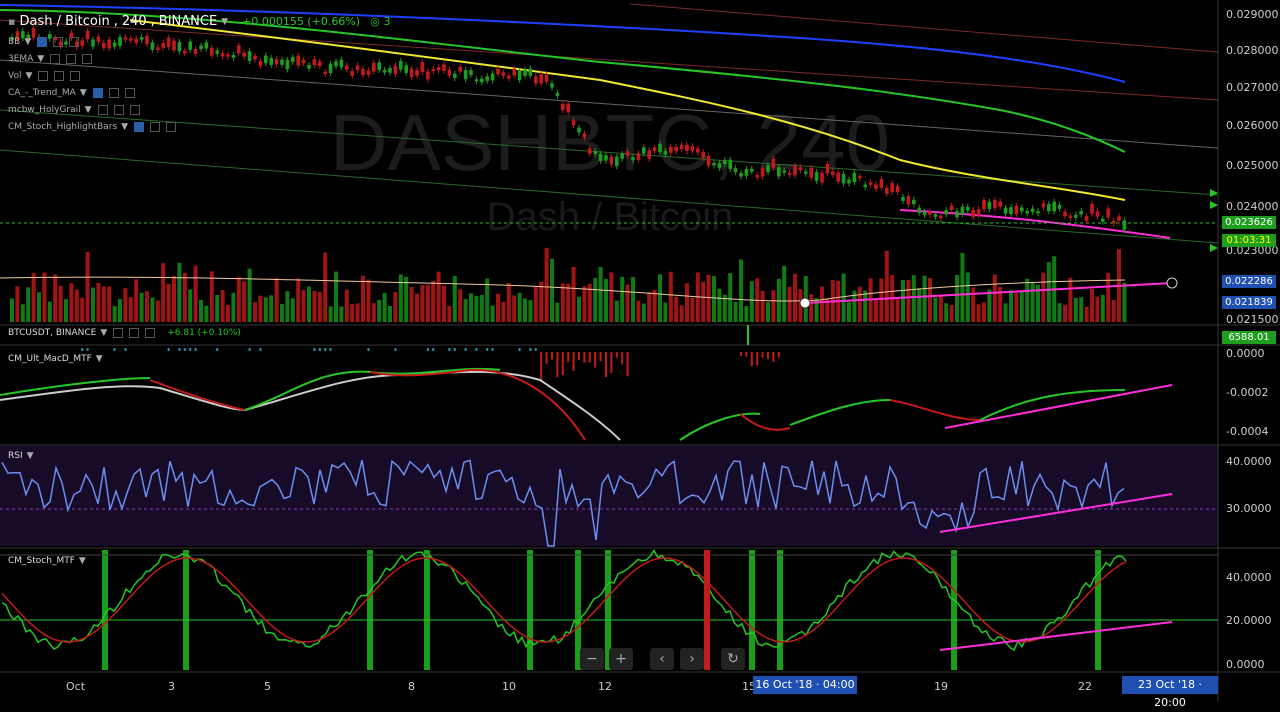 The image size is (1280, 712). Describe the element at coordinates (92, 75) in the screenshot. I see `indicator-item: Vol ▼` at that location.